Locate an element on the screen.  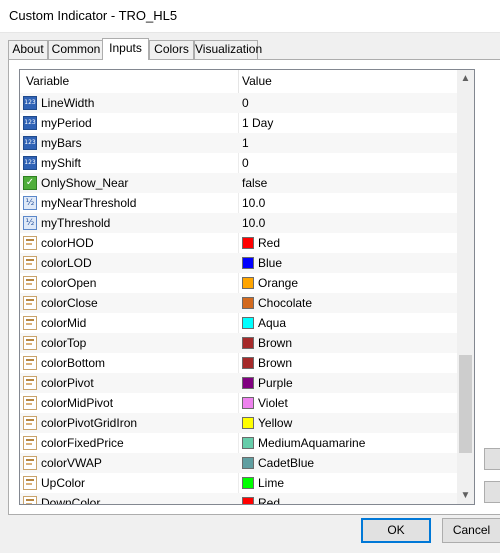
column-header-variable: Variable is located at coordinates (47, 81).